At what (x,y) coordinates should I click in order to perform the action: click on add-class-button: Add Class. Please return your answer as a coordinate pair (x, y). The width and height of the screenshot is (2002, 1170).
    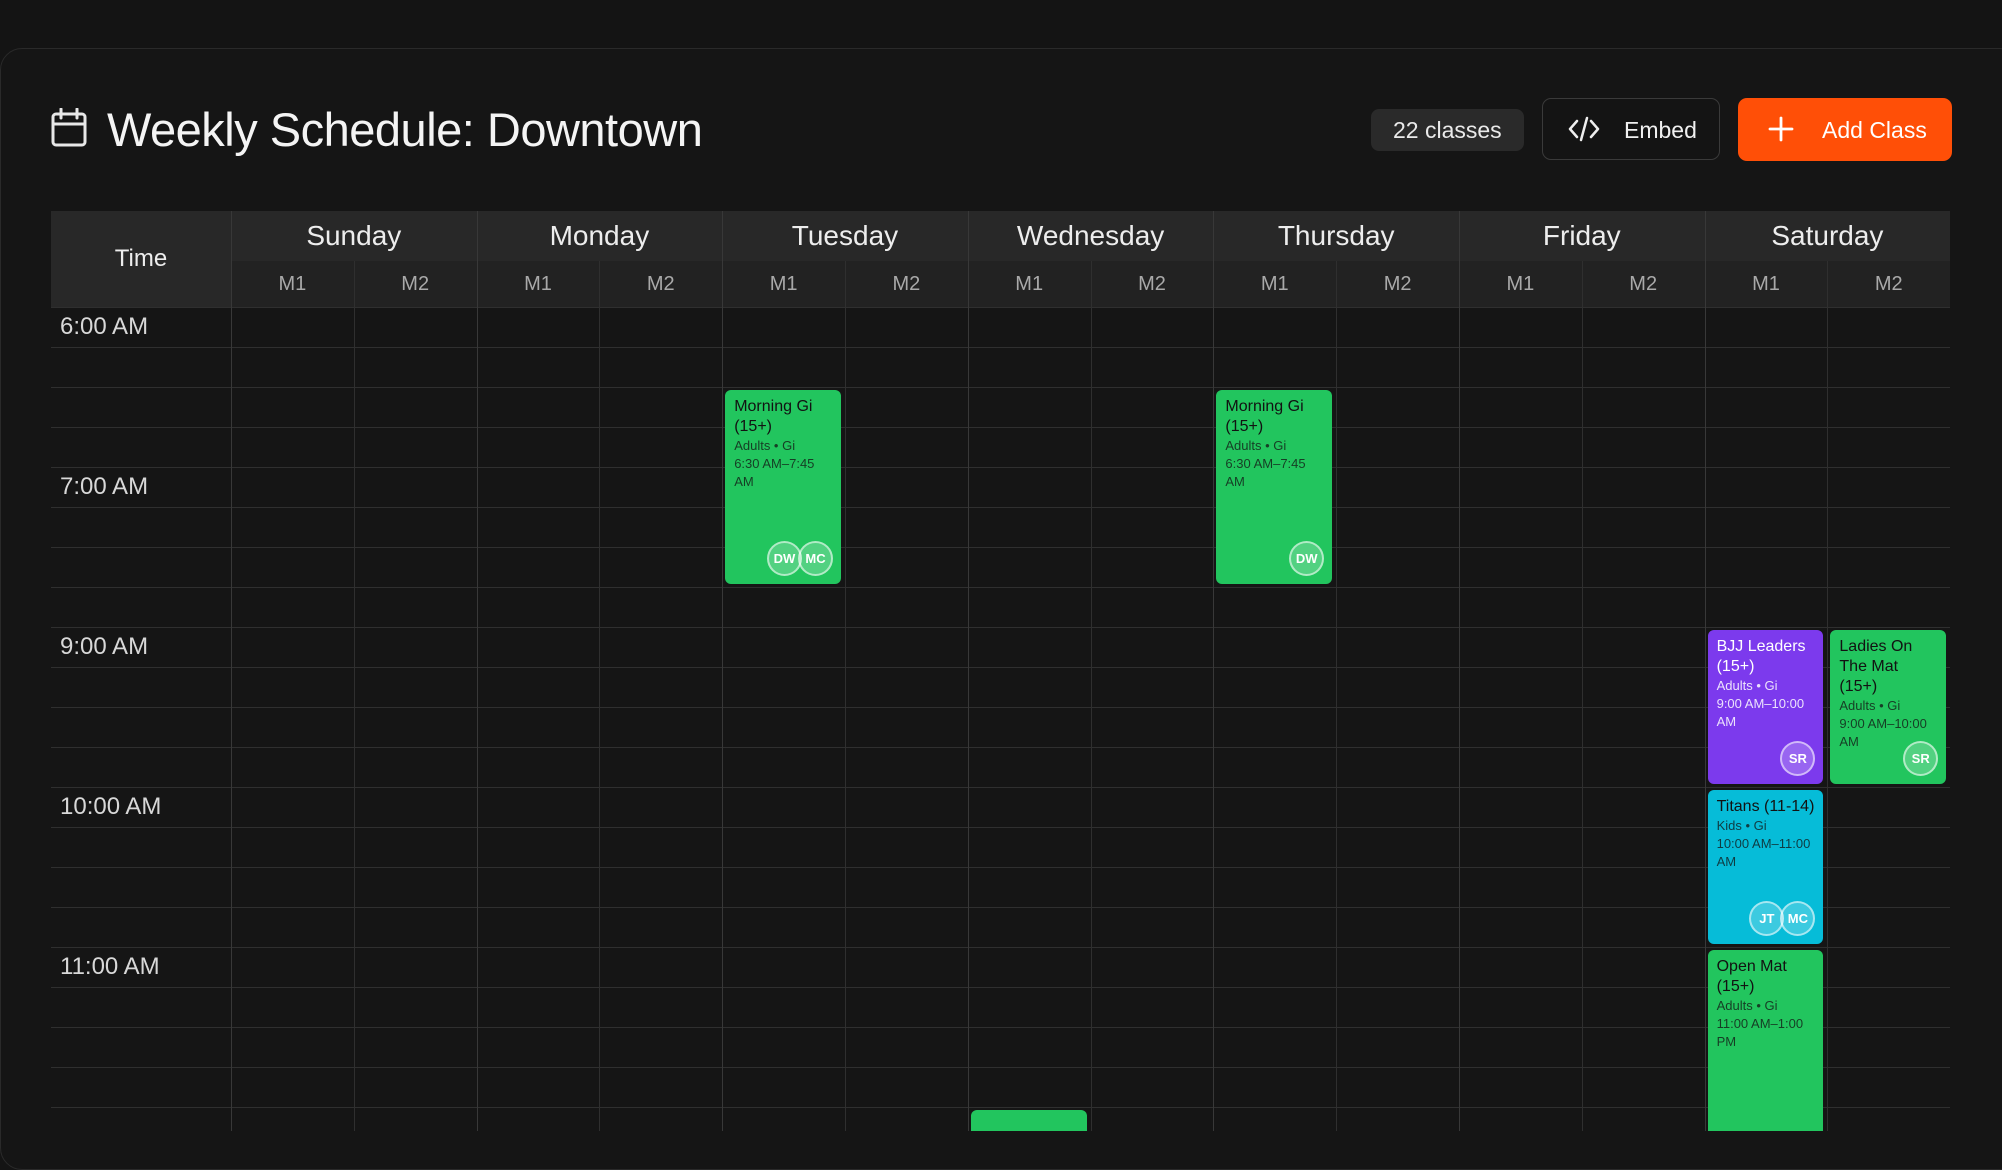
    Looking at the image, I should click on (1845, 129).